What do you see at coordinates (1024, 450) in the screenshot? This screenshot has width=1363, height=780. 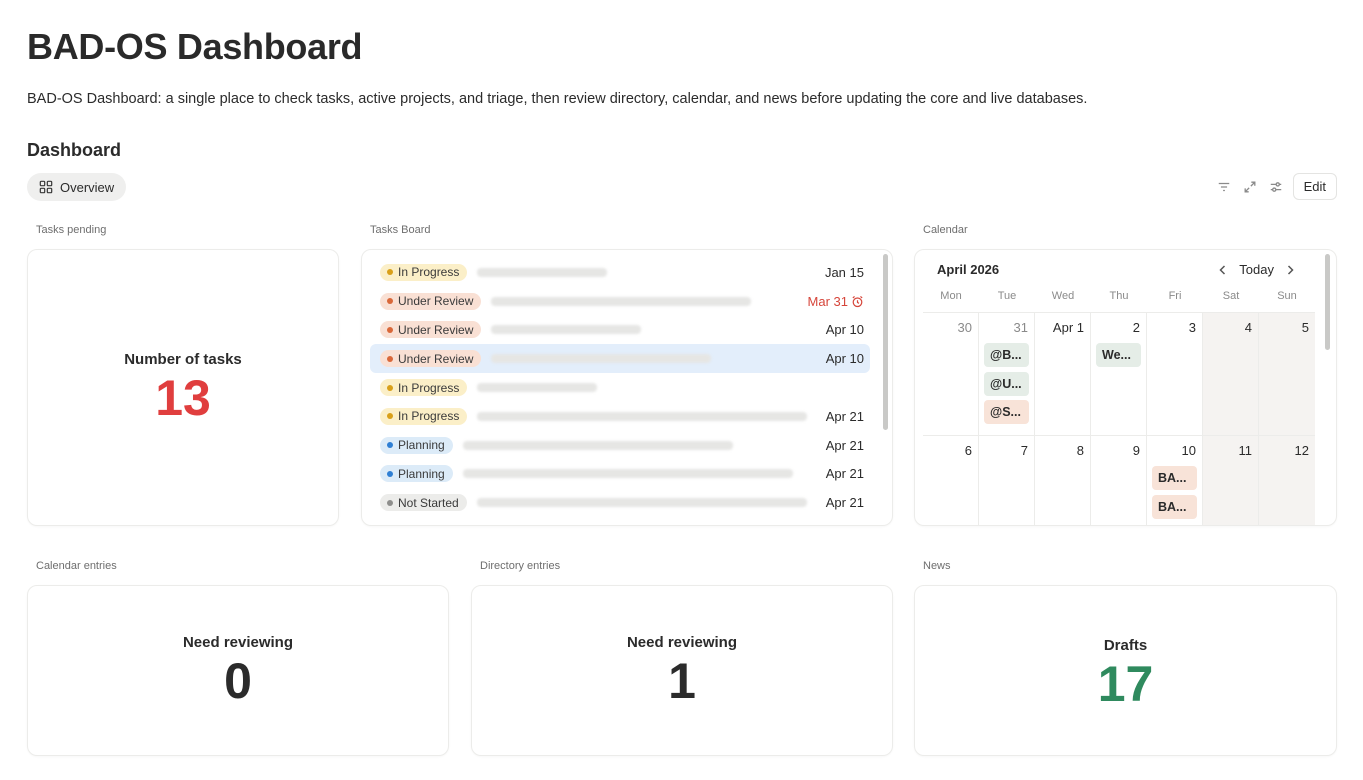 I see `day-number: 7` at bounding box center [1024, 450].